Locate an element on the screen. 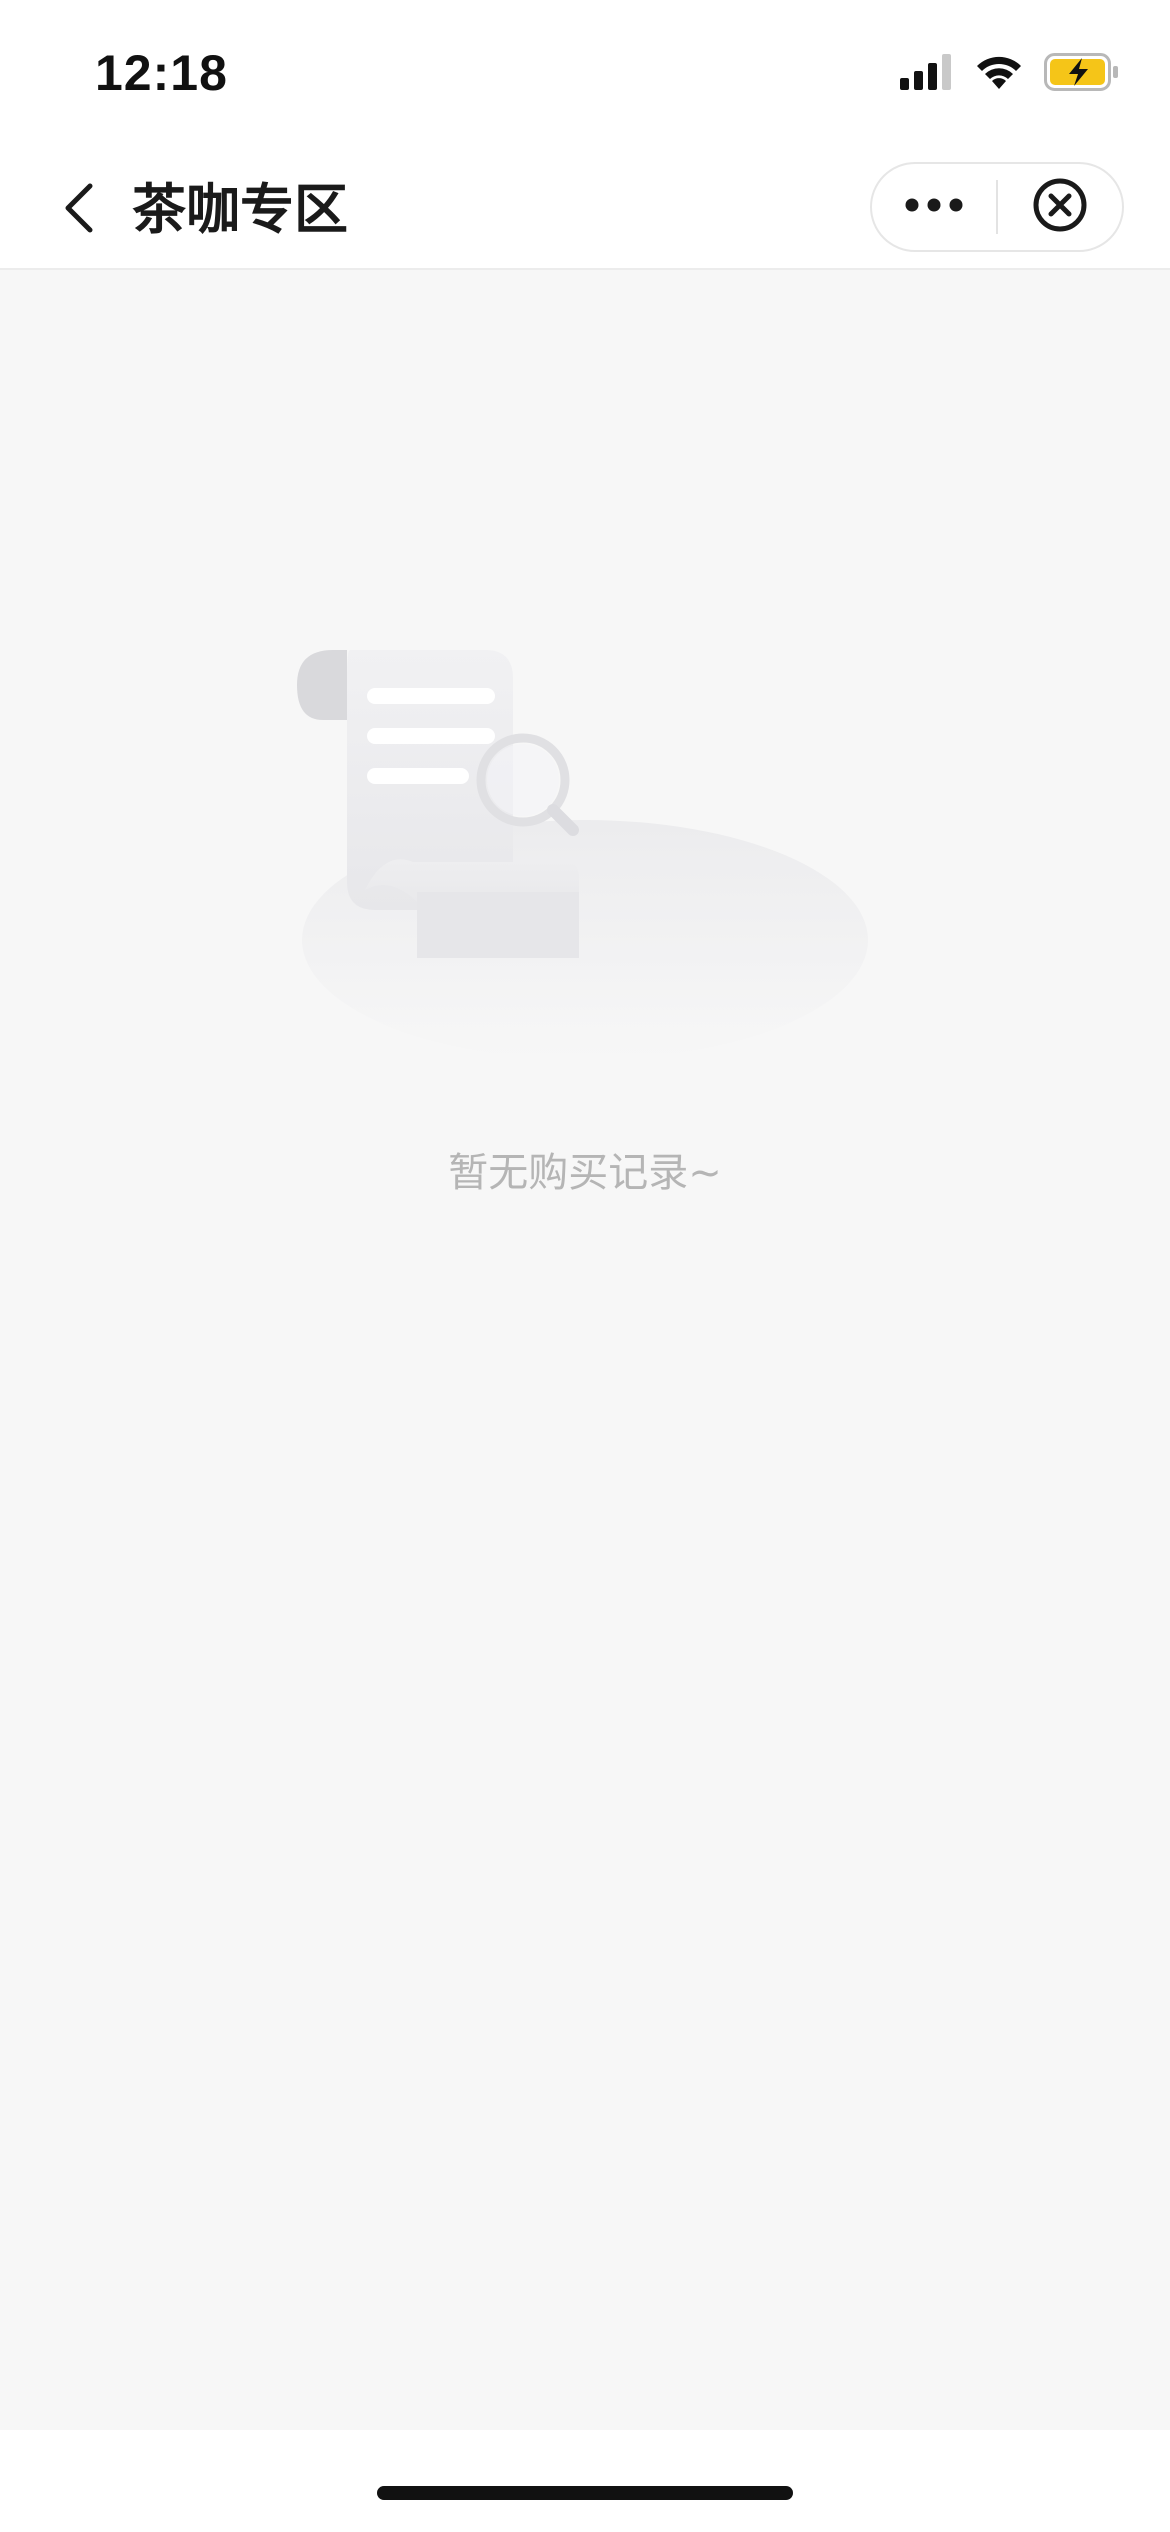 The height and width of the screenshot is (2532, 1170). more-dots-icon is located at coordinates (934, 207).